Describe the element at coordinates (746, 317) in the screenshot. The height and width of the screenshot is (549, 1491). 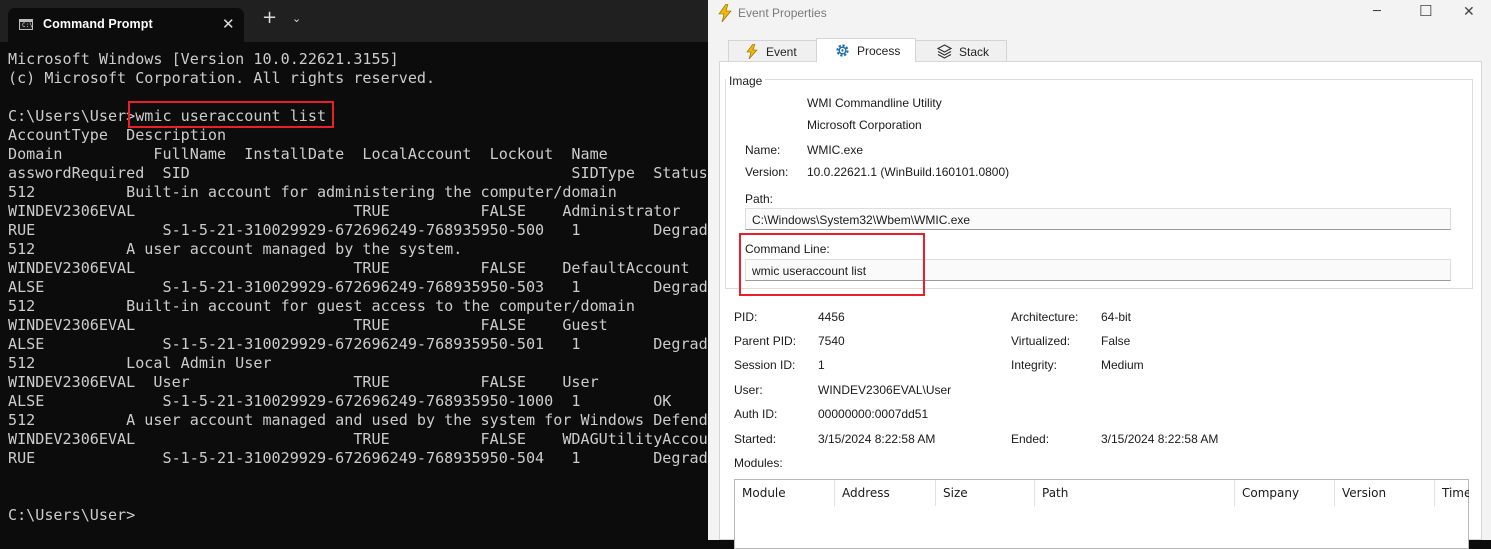
I see `pid-label: PID:` at that location.